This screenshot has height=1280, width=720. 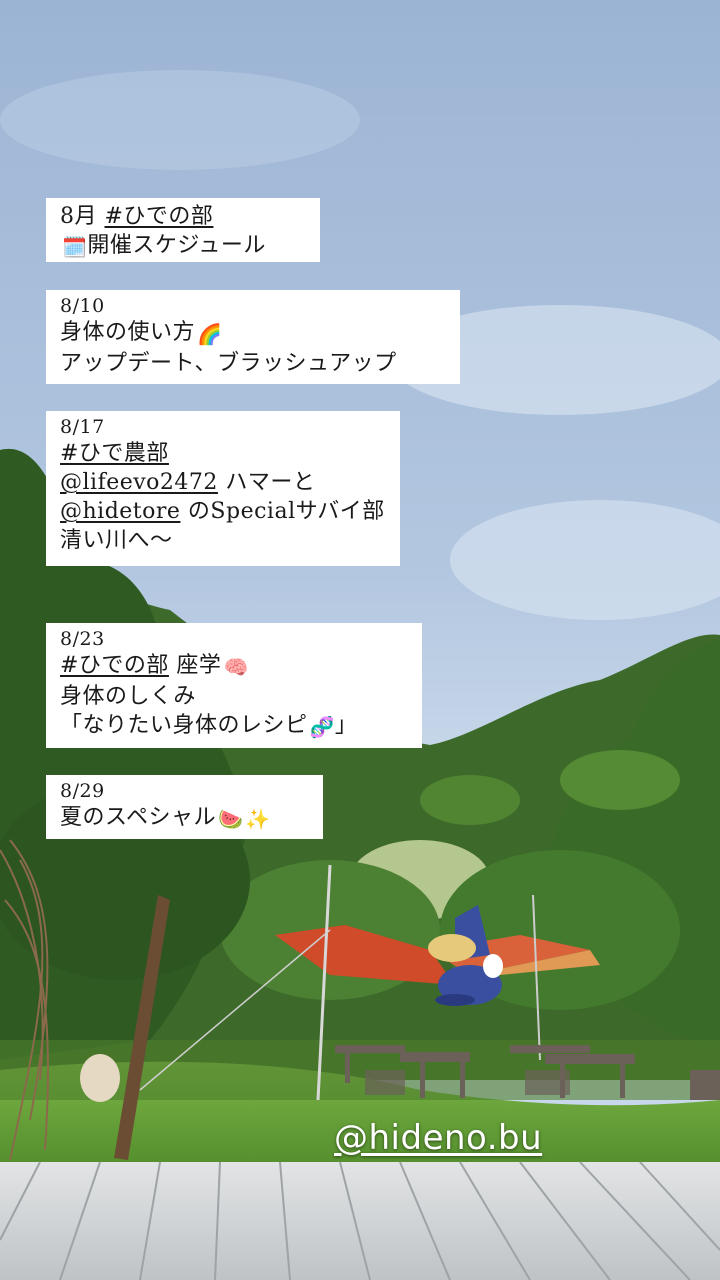 What do you see at coordinates (222, 511) in the screenshot?
I see `event-line: @hidetore のSpecialサバイ部` at bounding box center [222, 511].